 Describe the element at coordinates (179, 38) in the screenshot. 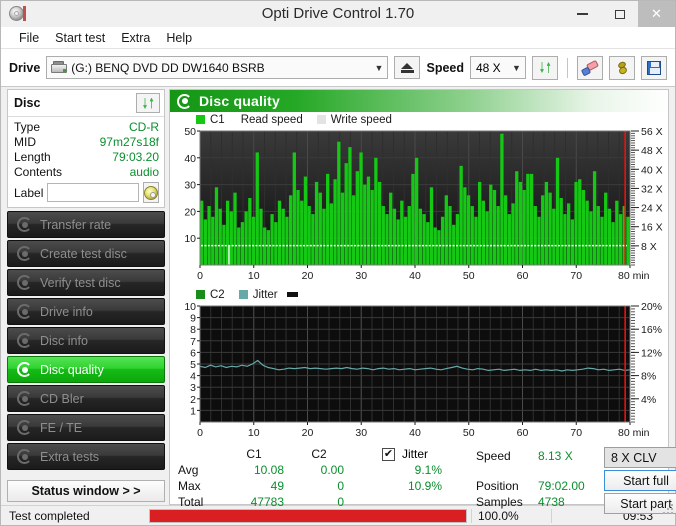

I see `menu-item-help: Help` at that location.